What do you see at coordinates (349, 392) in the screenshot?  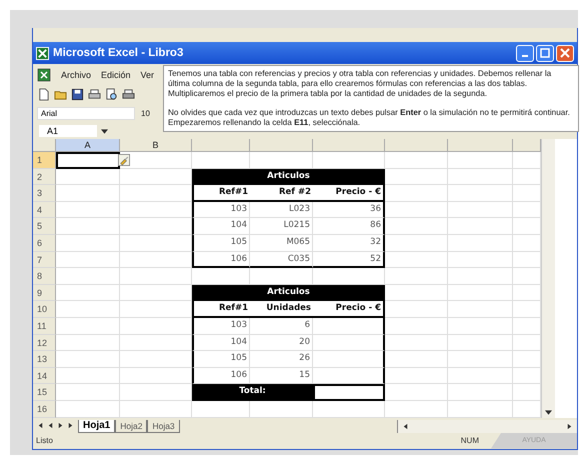 I see `total-cell` at bounding box center [349, 392].